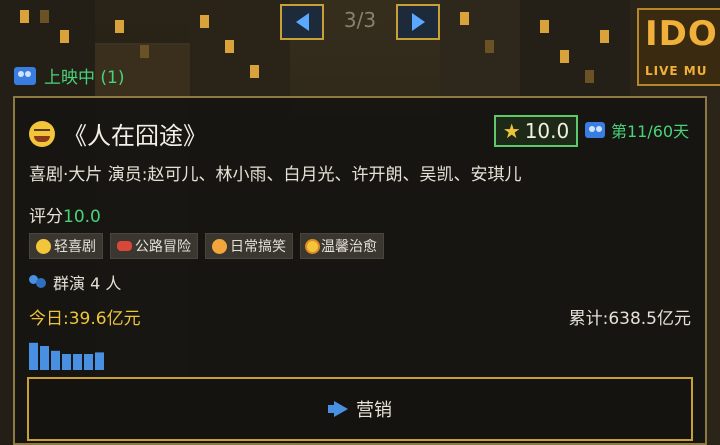 The image size is (720, 445). Describe the element at coordinates (275, 175) in the screenshot. I see `genre-cast-info: 喜剧·大片 演员:赵可儿、林小雨、白月光、许开朗、吴凯、安琪儿` at that location.